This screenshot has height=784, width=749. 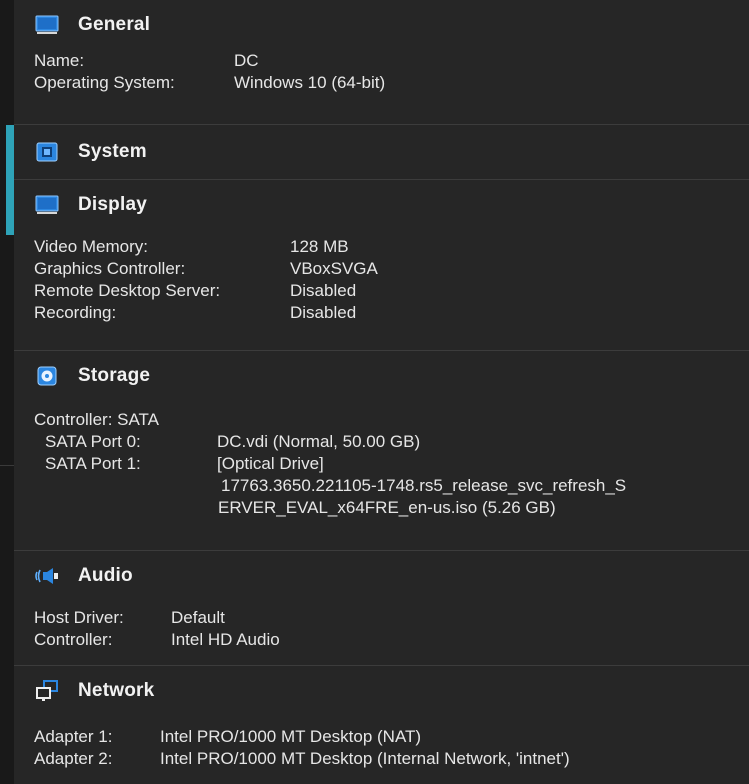 I want to click on network-icon, so click(x=47, y=691).